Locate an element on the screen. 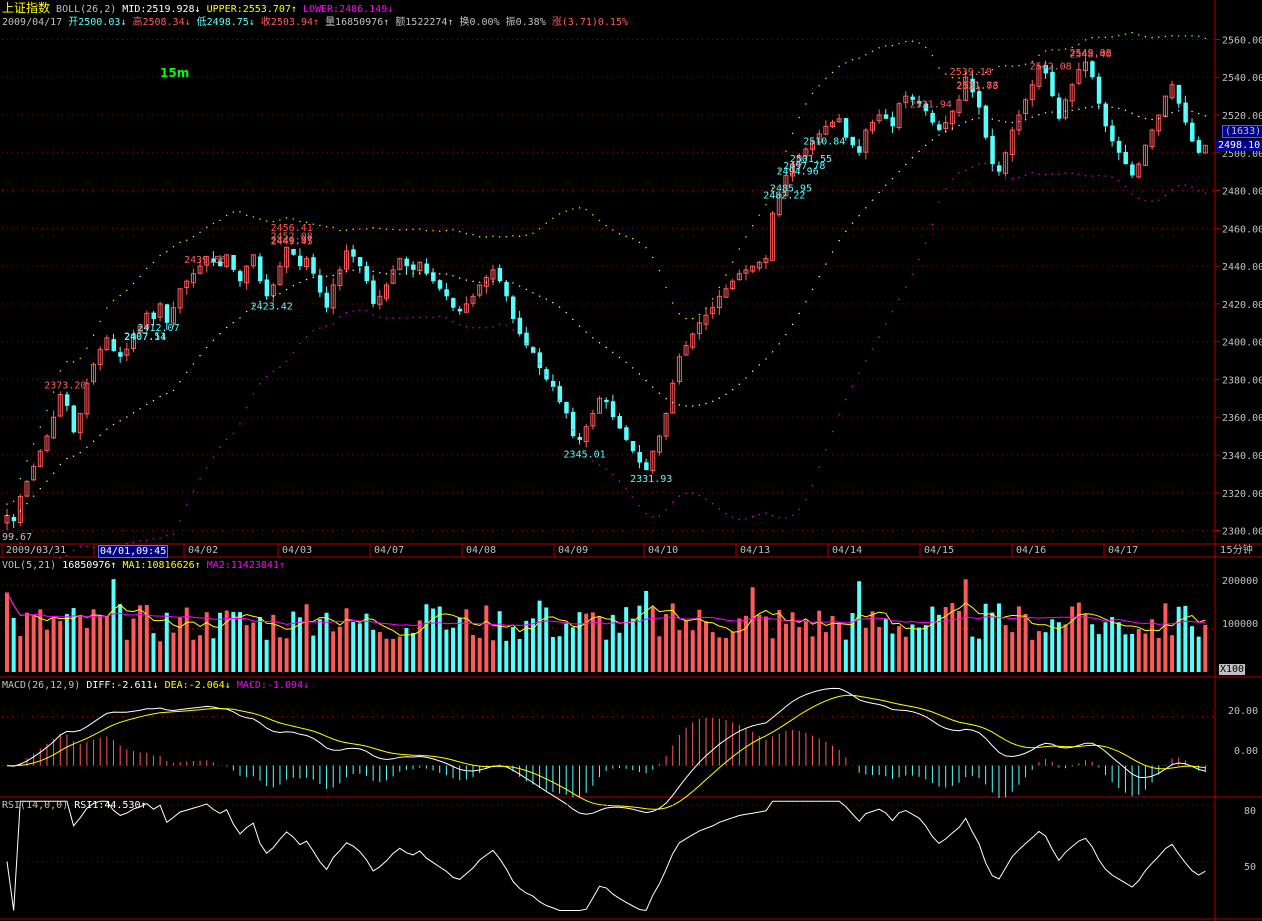 The height and width of the screenshot is (921, 1262). date-label: 04/03 is located at coordinates (297, 550).